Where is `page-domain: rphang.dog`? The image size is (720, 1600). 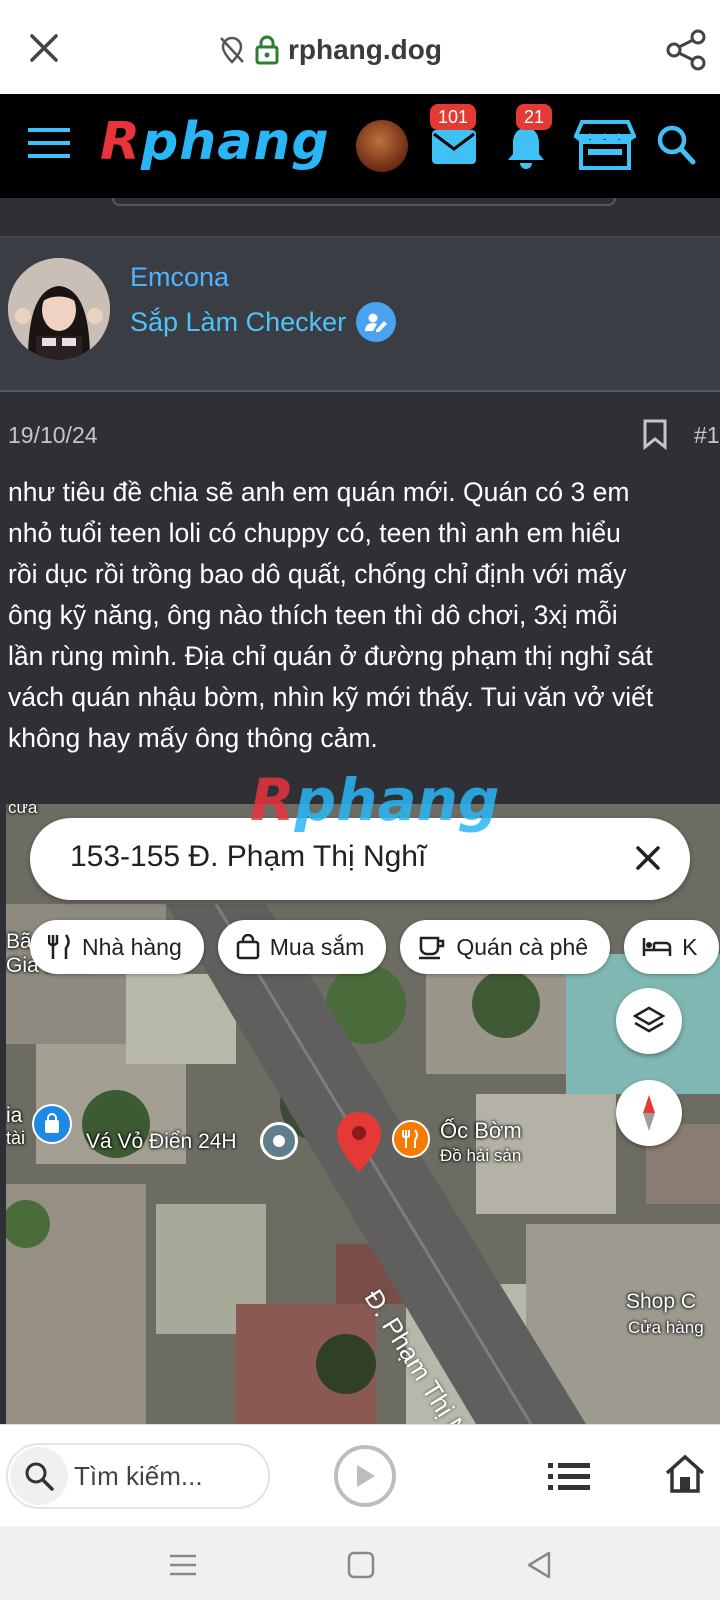 page-domain: rphang.dog is located at coordinates (365, 49).